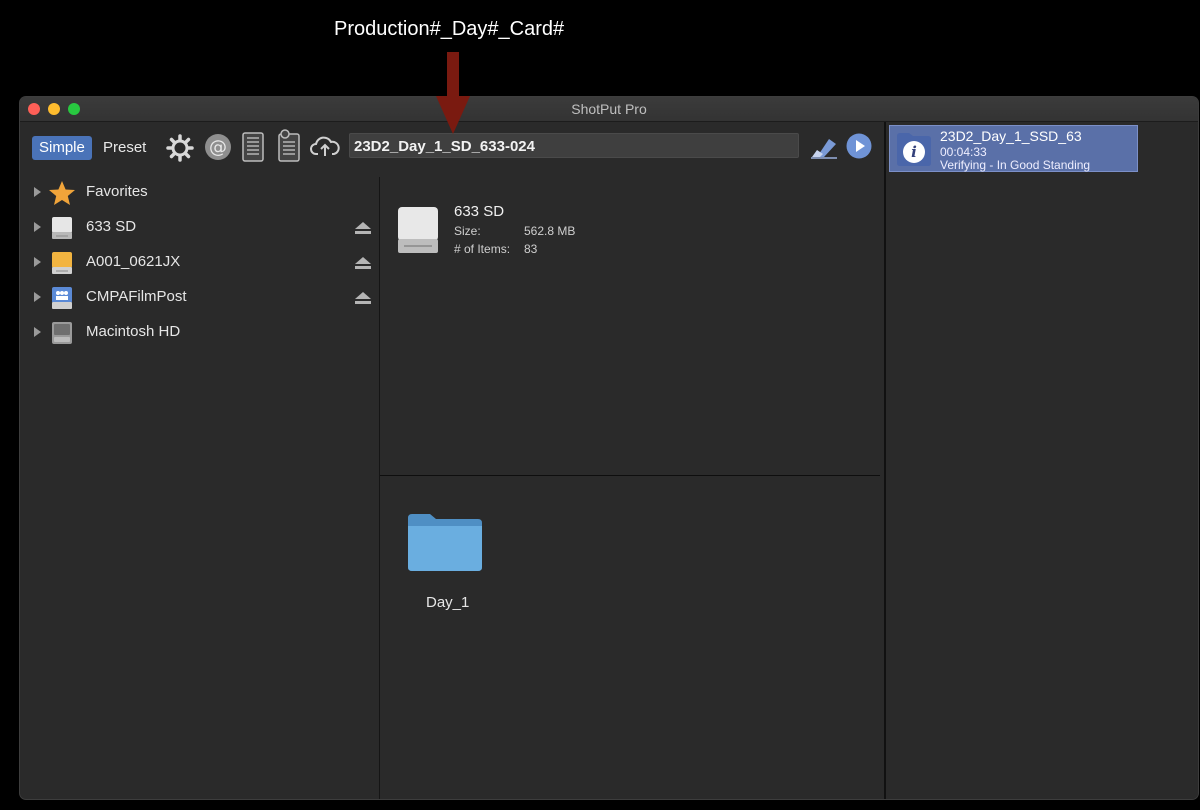 The height and width of the screenshot is (810, 1200). What do you see at coordinates (133, 331) in the screenshot?
I see `sidebar-item-label: Macintosh HD` at bounding box center [133, 331].